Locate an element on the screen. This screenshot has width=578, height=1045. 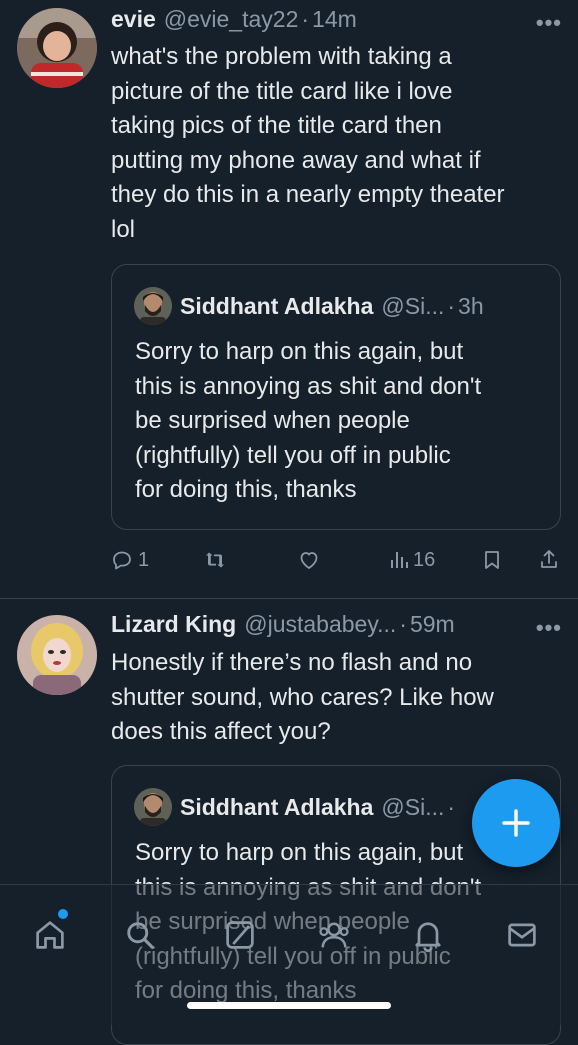
tab-grok is located at coordinates (240, 935).